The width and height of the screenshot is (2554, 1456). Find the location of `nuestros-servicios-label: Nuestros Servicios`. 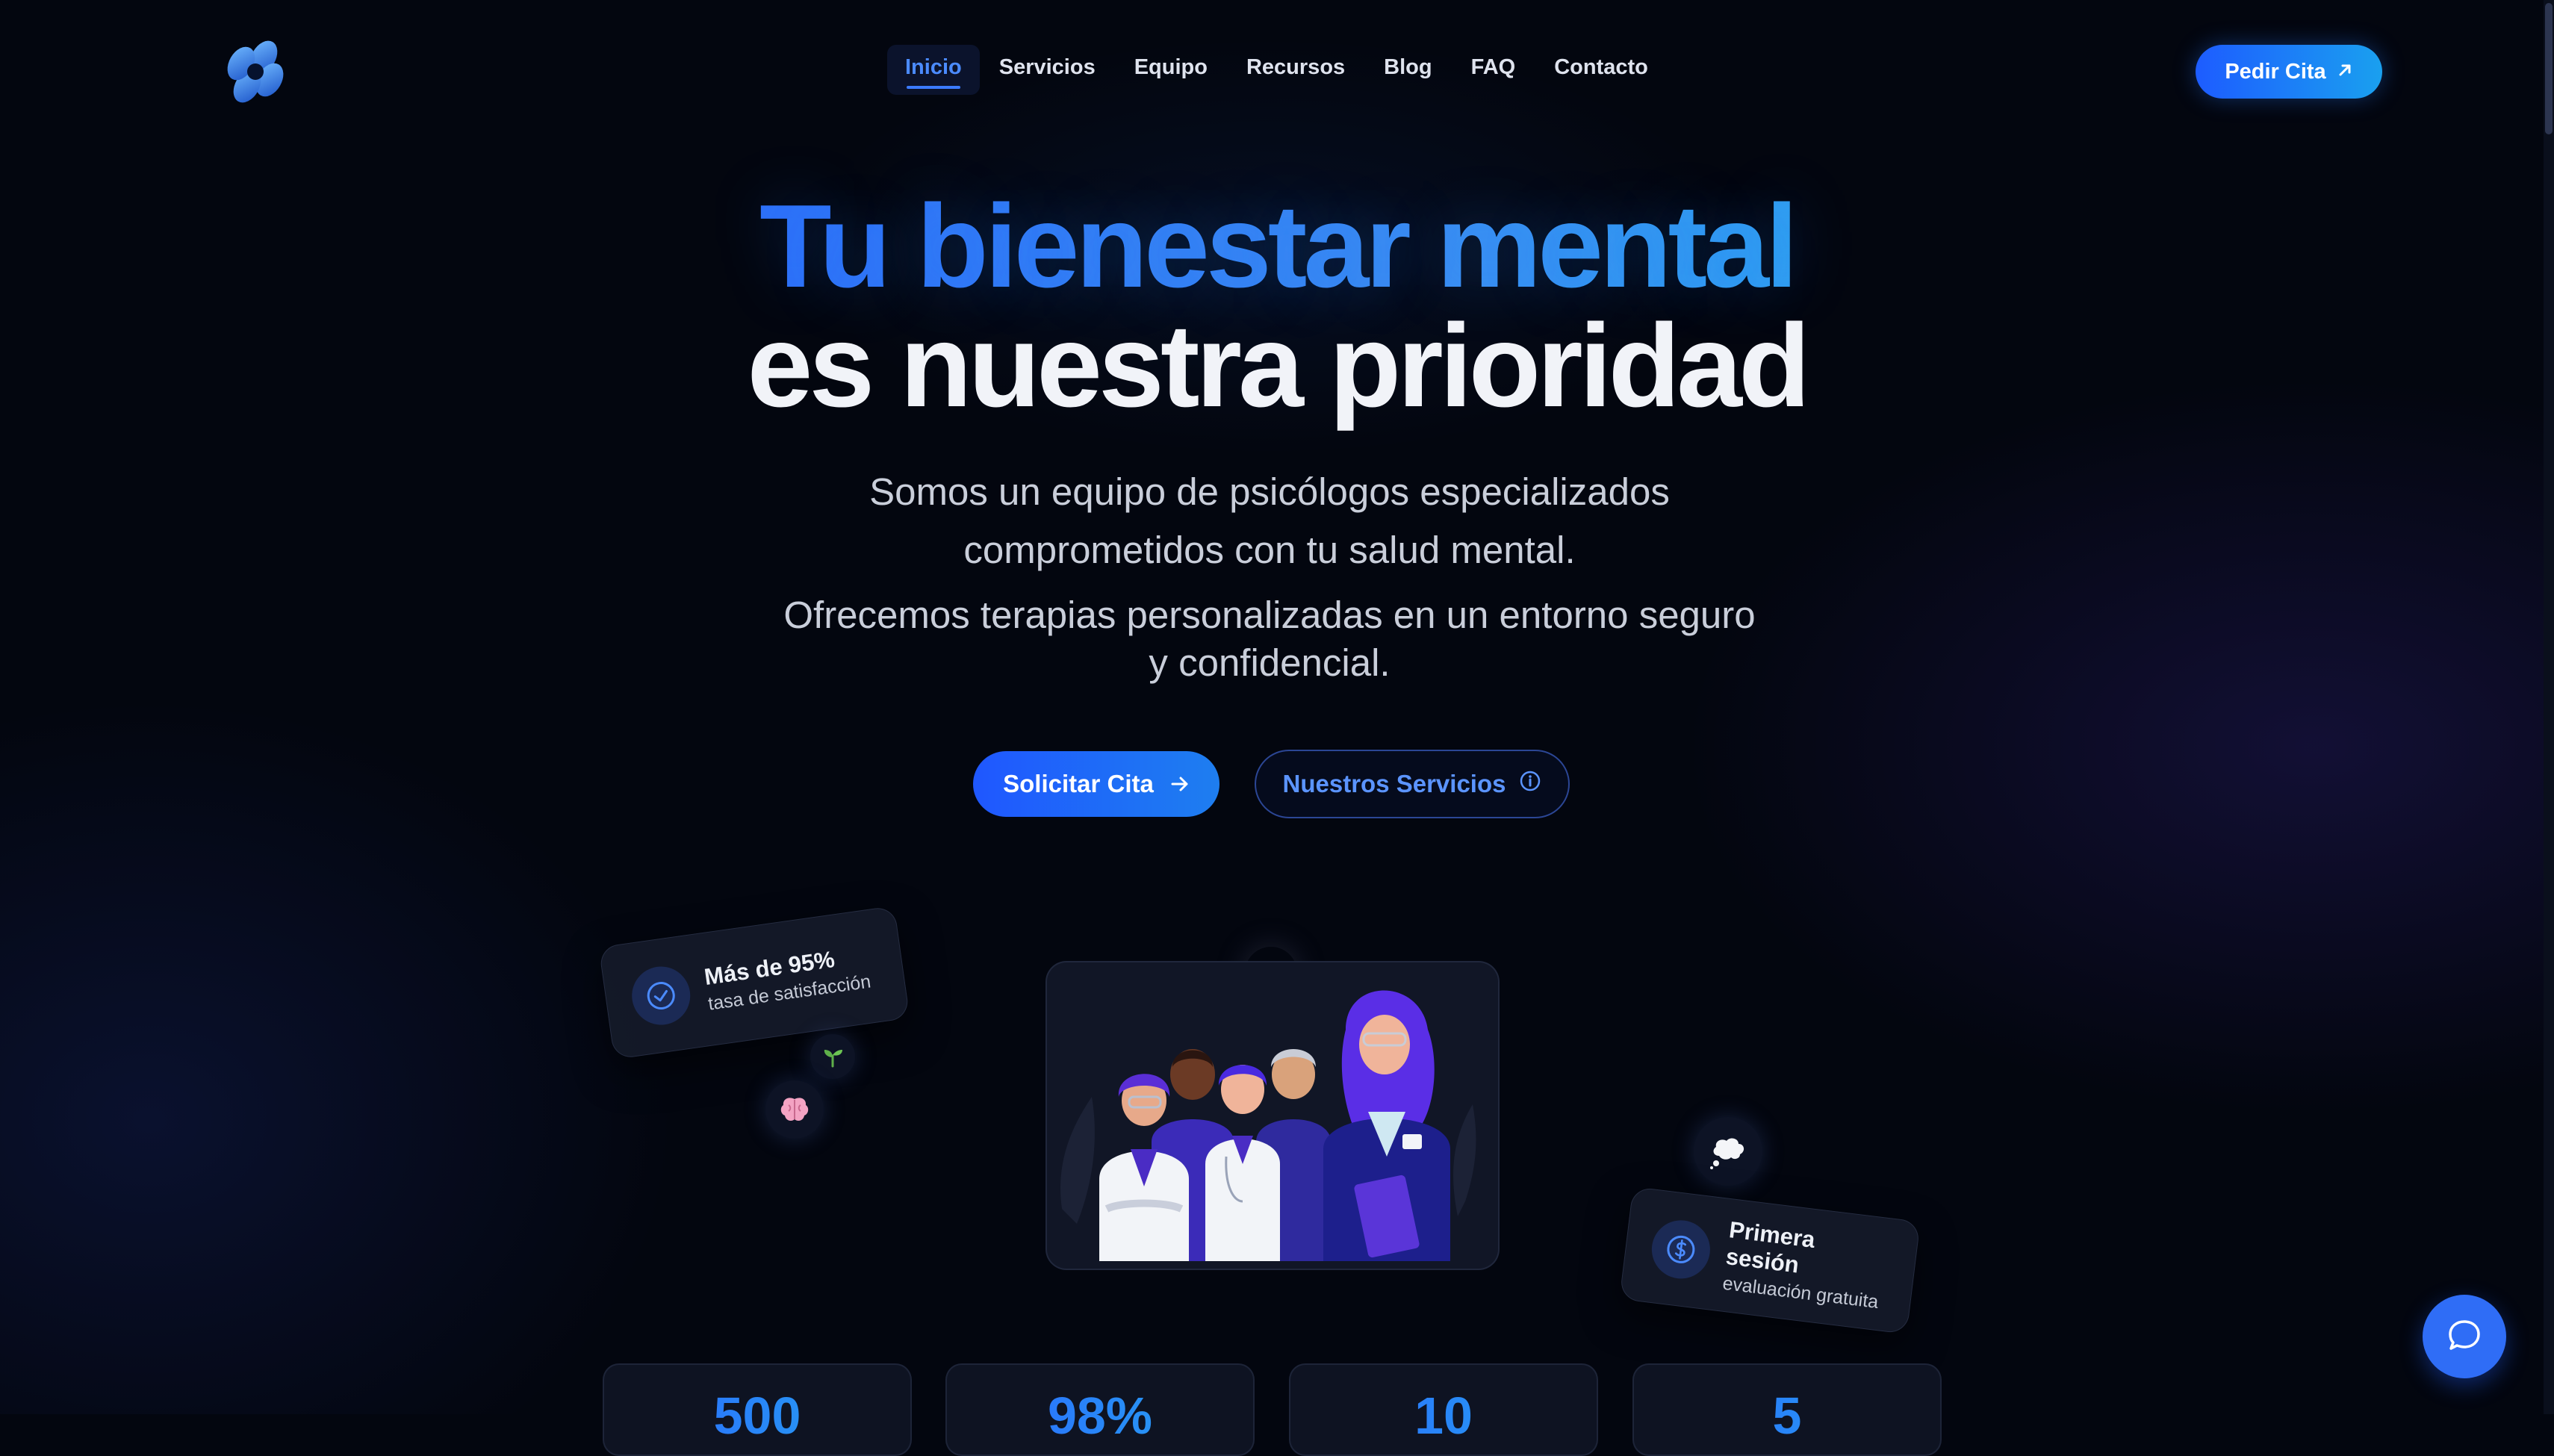

nuestros-servicios-label: Nuestros Servicios is located at coordinates (1394, 783).